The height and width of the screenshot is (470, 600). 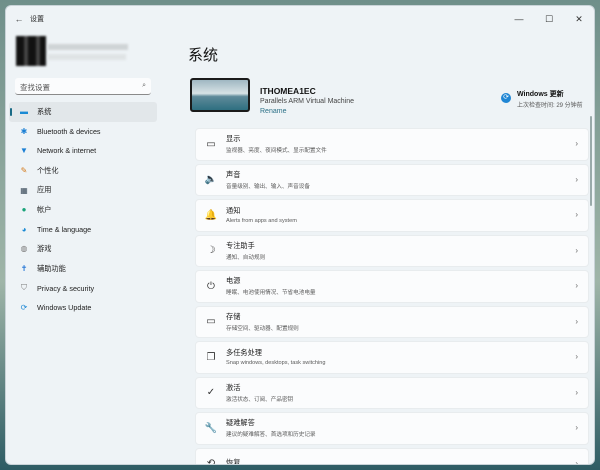 What do you see at coordinates (83, 86) in the screenshot?
I see `search-input: 查找设置 ⌕` at bounding box center [83, 86].